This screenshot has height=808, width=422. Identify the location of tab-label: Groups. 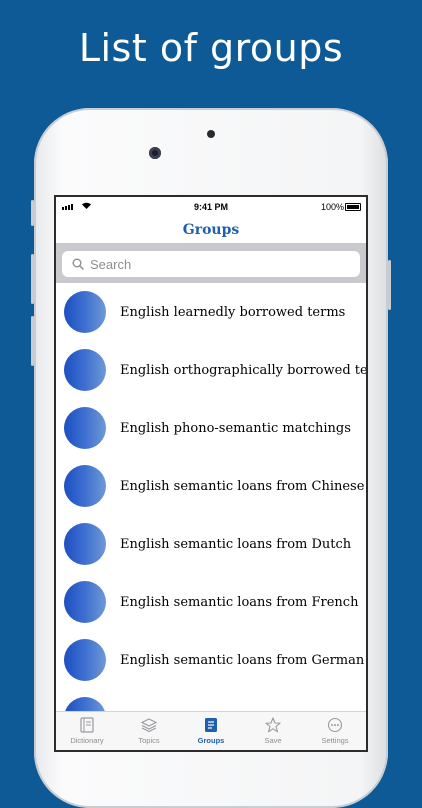
(211, 740).